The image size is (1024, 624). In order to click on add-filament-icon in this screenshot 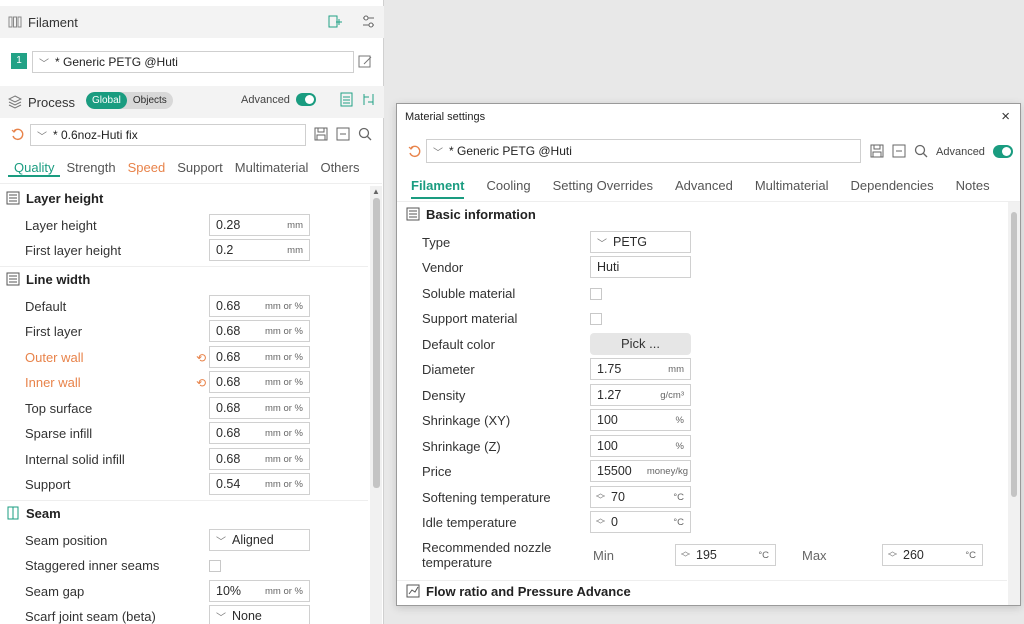, I will do `click(335, 21)`.